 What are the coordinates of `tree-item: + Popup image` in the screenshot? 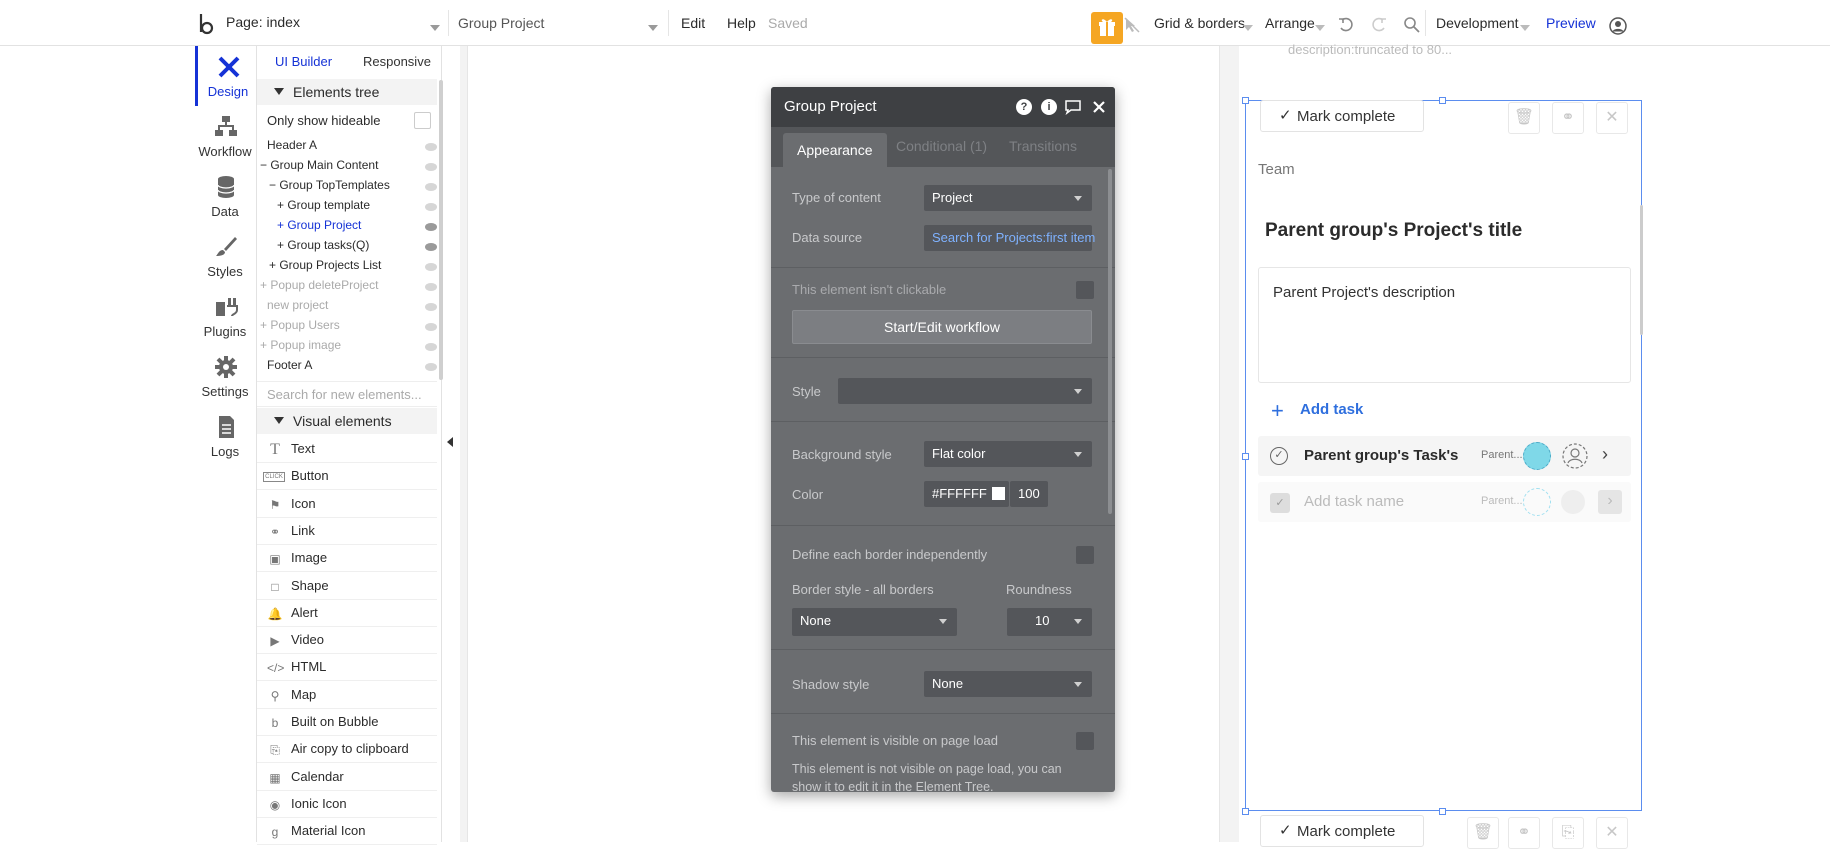 It's located at (300, 348).